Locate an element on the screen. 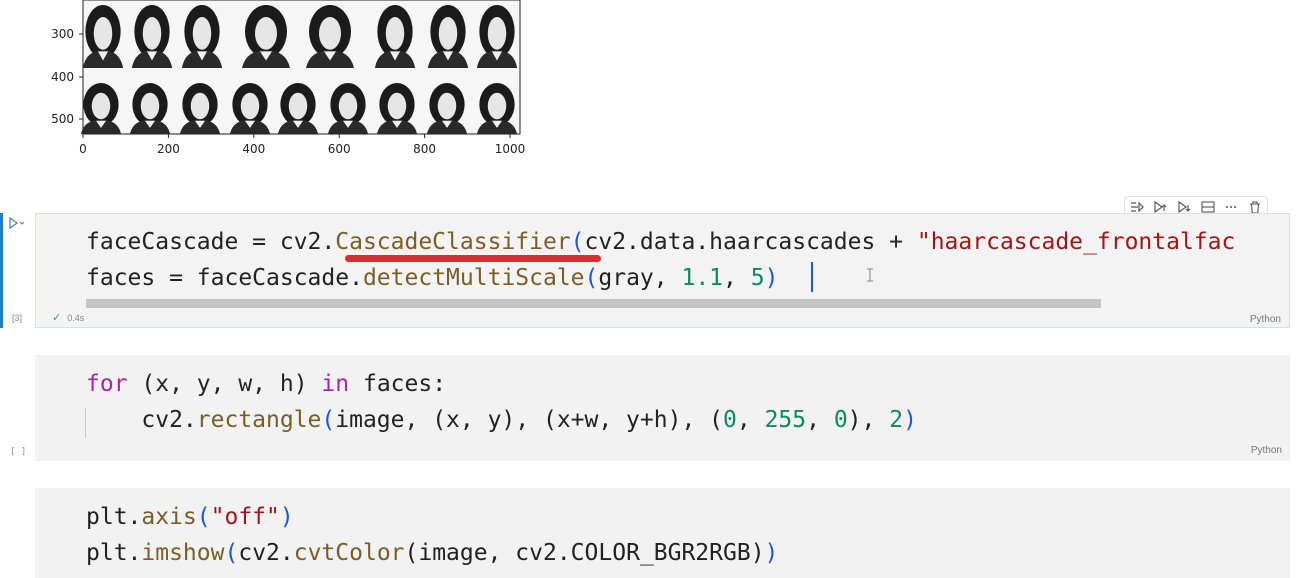  face-row-bottom is located at coordinates (299, 108).